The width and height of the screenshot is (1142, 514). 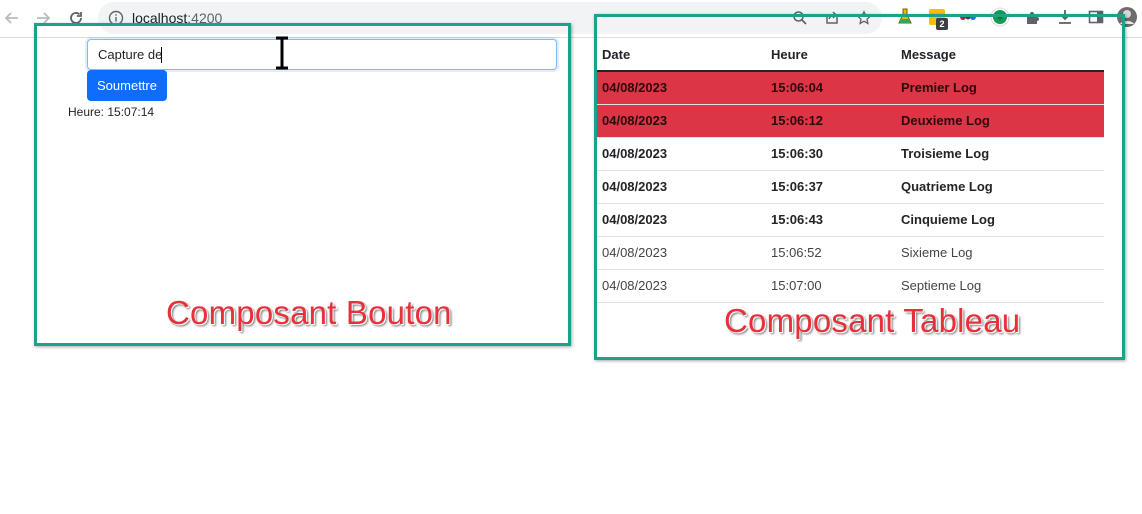 I want to click on button-component-caption: Composant Bouton, so click(x=309, y=312).